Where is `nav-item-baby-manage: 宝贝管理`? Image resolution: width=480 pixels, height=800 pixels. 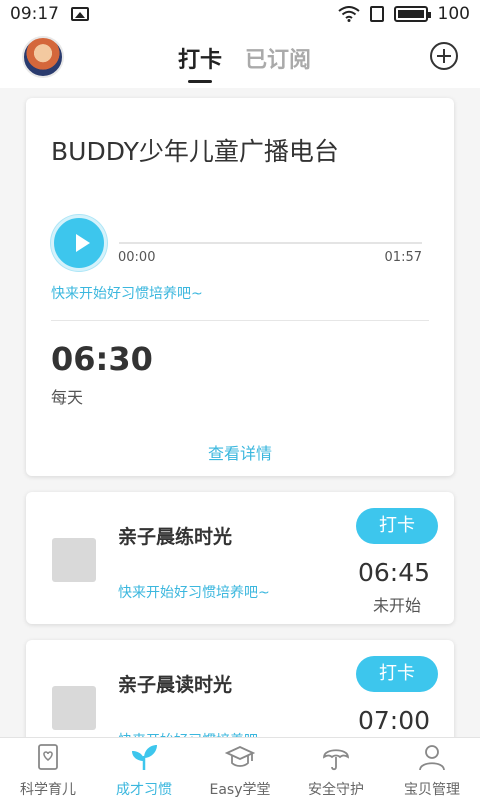 nav-item-baby-manage: 宝贝管理 is located at coordinates (432, 769).